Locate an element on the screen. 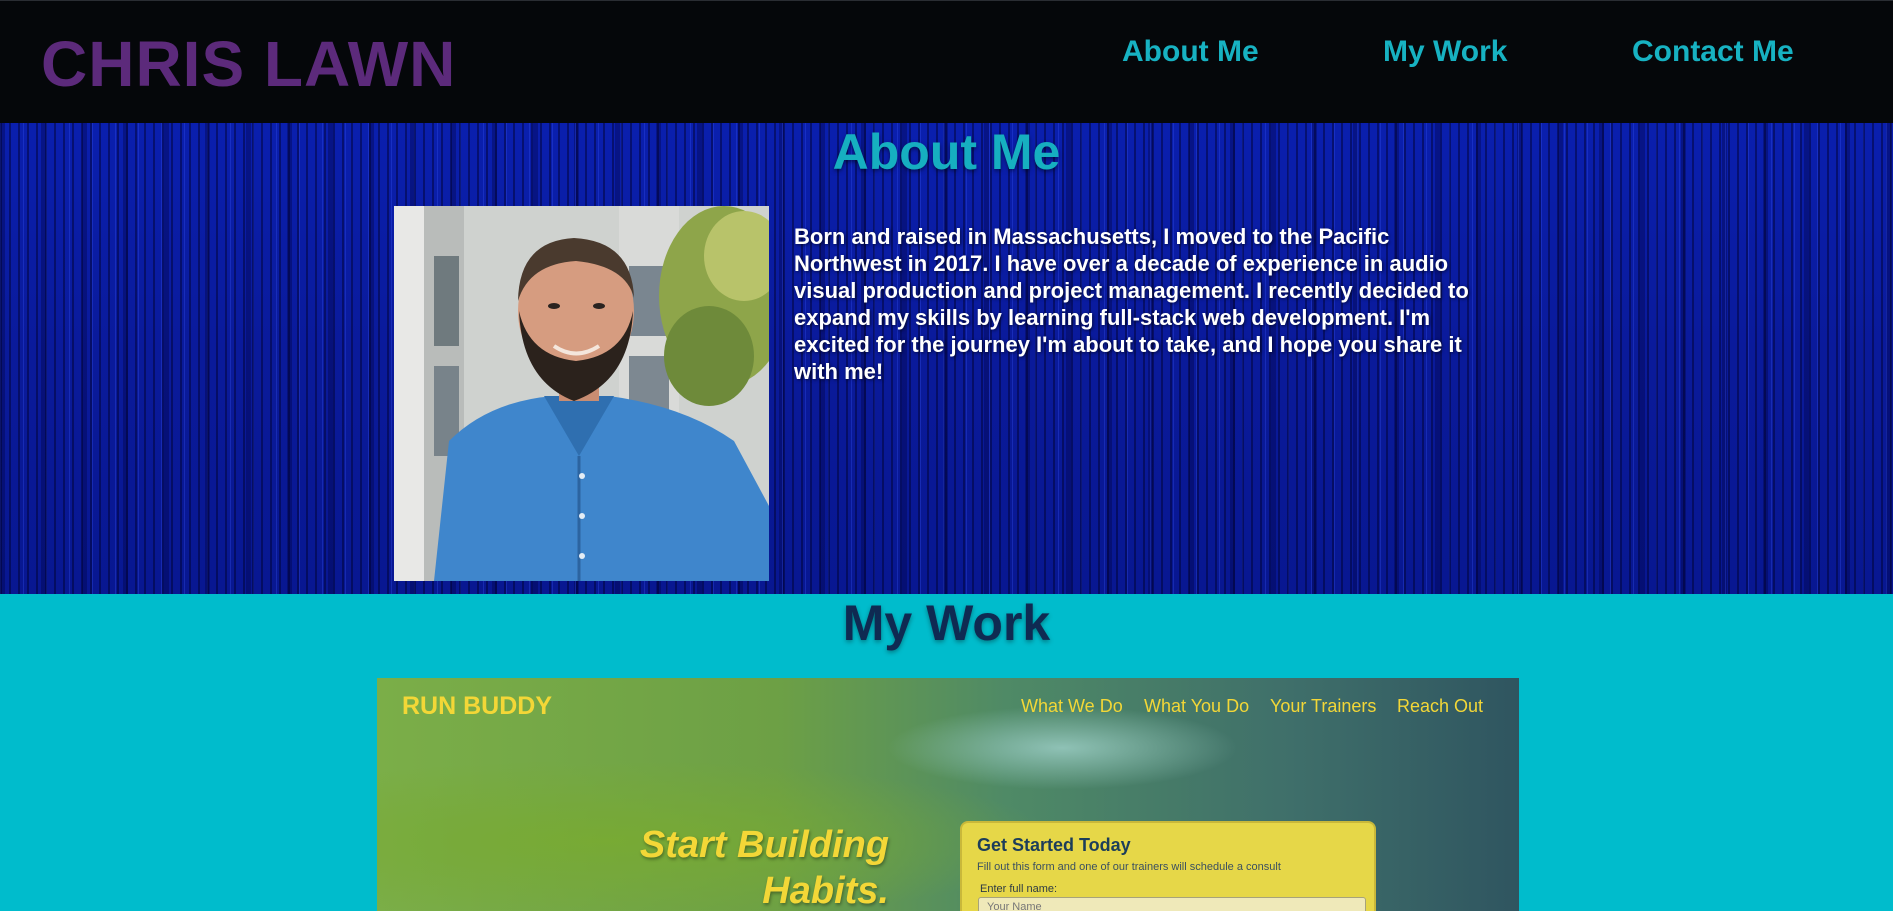 The height and width of the screenshot is (911, 1893). about-title: About Me is located at coordinates (946, 152).